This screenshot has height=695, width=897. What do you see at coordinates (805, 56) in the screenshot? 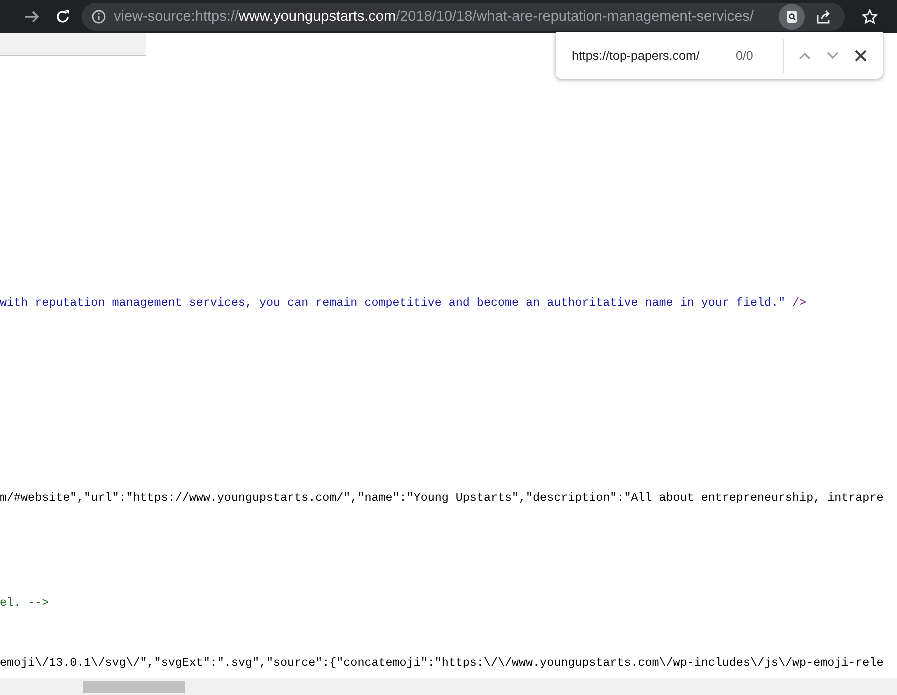
I see `chevron-up-icon` at bounding box center [805, 56].